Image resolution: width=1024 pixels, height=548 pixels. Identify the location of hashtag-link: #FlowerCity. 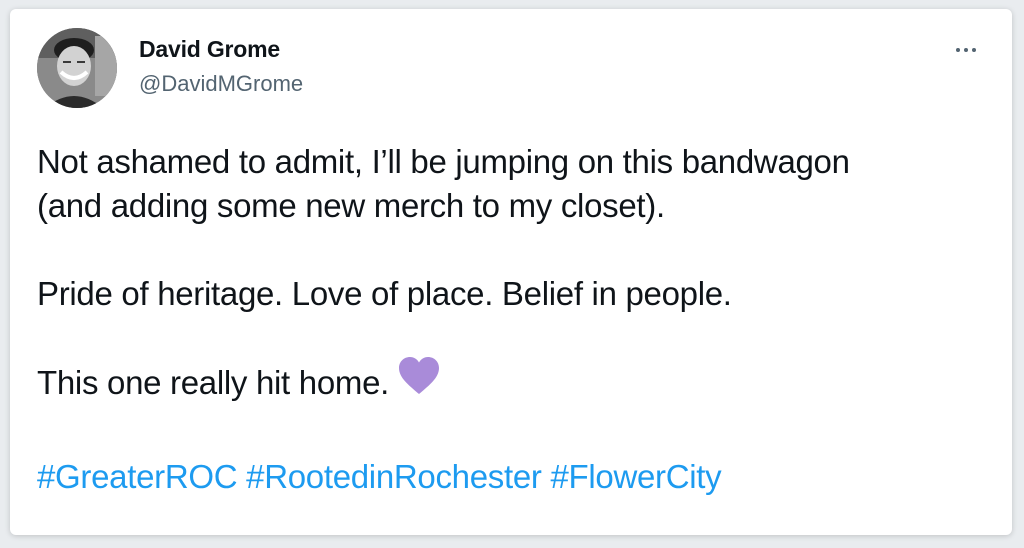
(635, 476).